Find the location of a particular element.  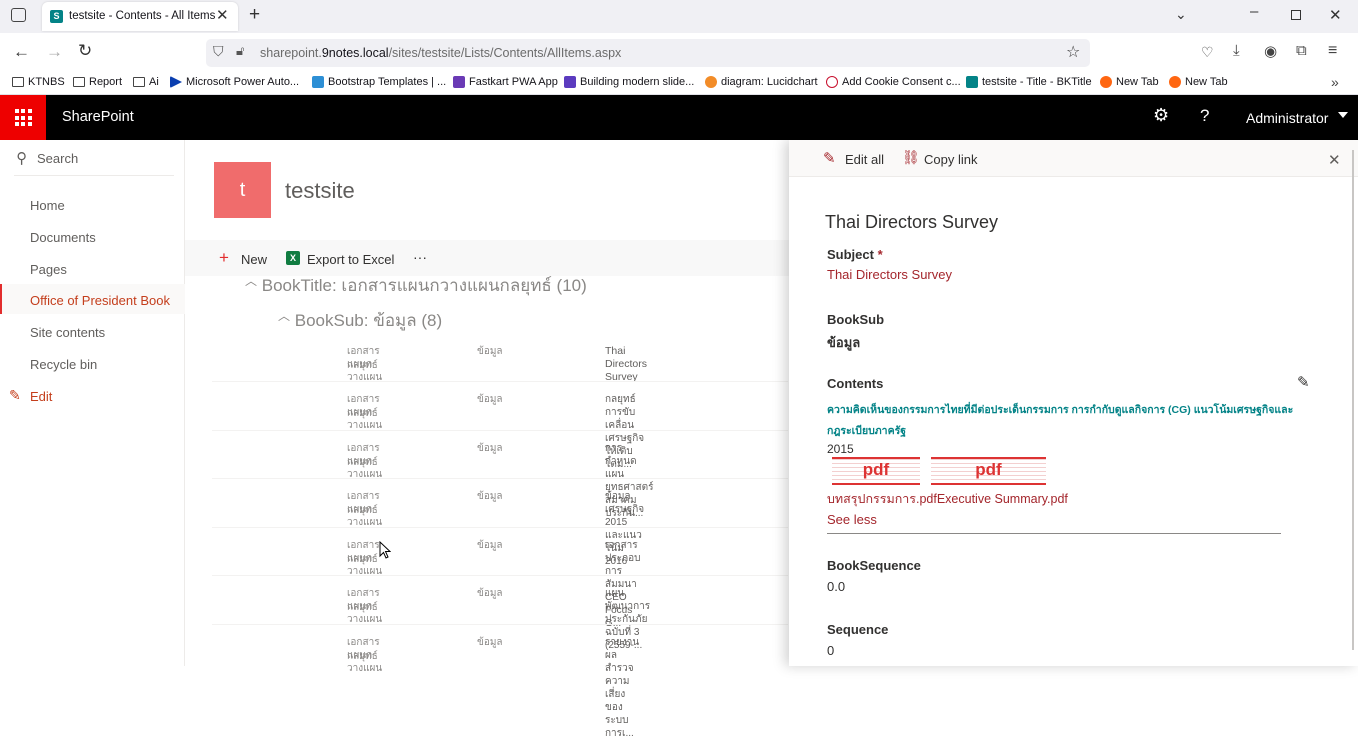

booksub-group-label: BookSub: ข้อมูล (8) is located at coordinates (368, 320).